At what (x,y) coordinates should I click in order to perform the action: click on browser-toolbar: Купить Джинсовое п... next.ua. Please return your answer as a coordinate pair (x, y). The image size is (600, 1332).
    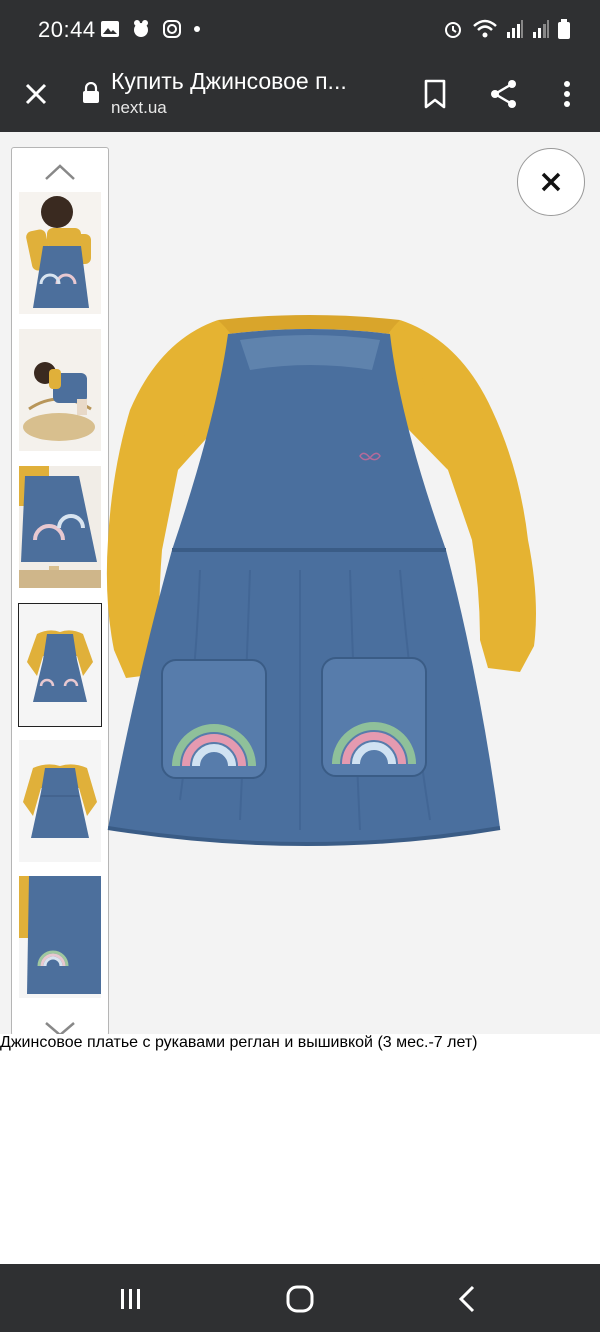
    Looking at the image, I should click on (300, 96).